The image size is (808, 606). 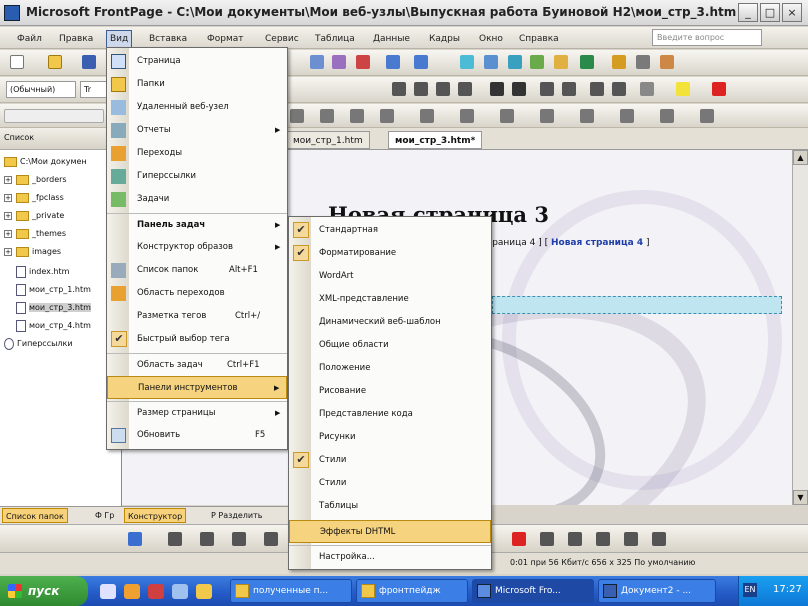 What do you see at coordinates (53, 290) in the screenshot?
I see `tree-item-page1: мои_стр_1.htm` at bounding box center [53, 290].